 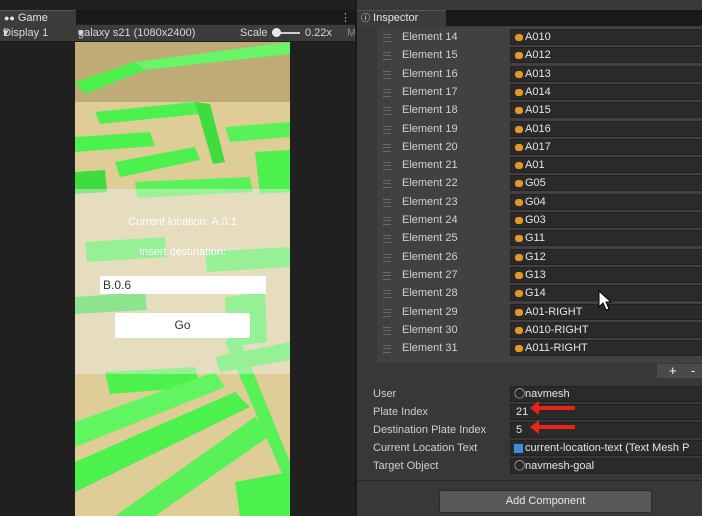 I want to click on element-label: Element 26, so click(x=430, y=256).